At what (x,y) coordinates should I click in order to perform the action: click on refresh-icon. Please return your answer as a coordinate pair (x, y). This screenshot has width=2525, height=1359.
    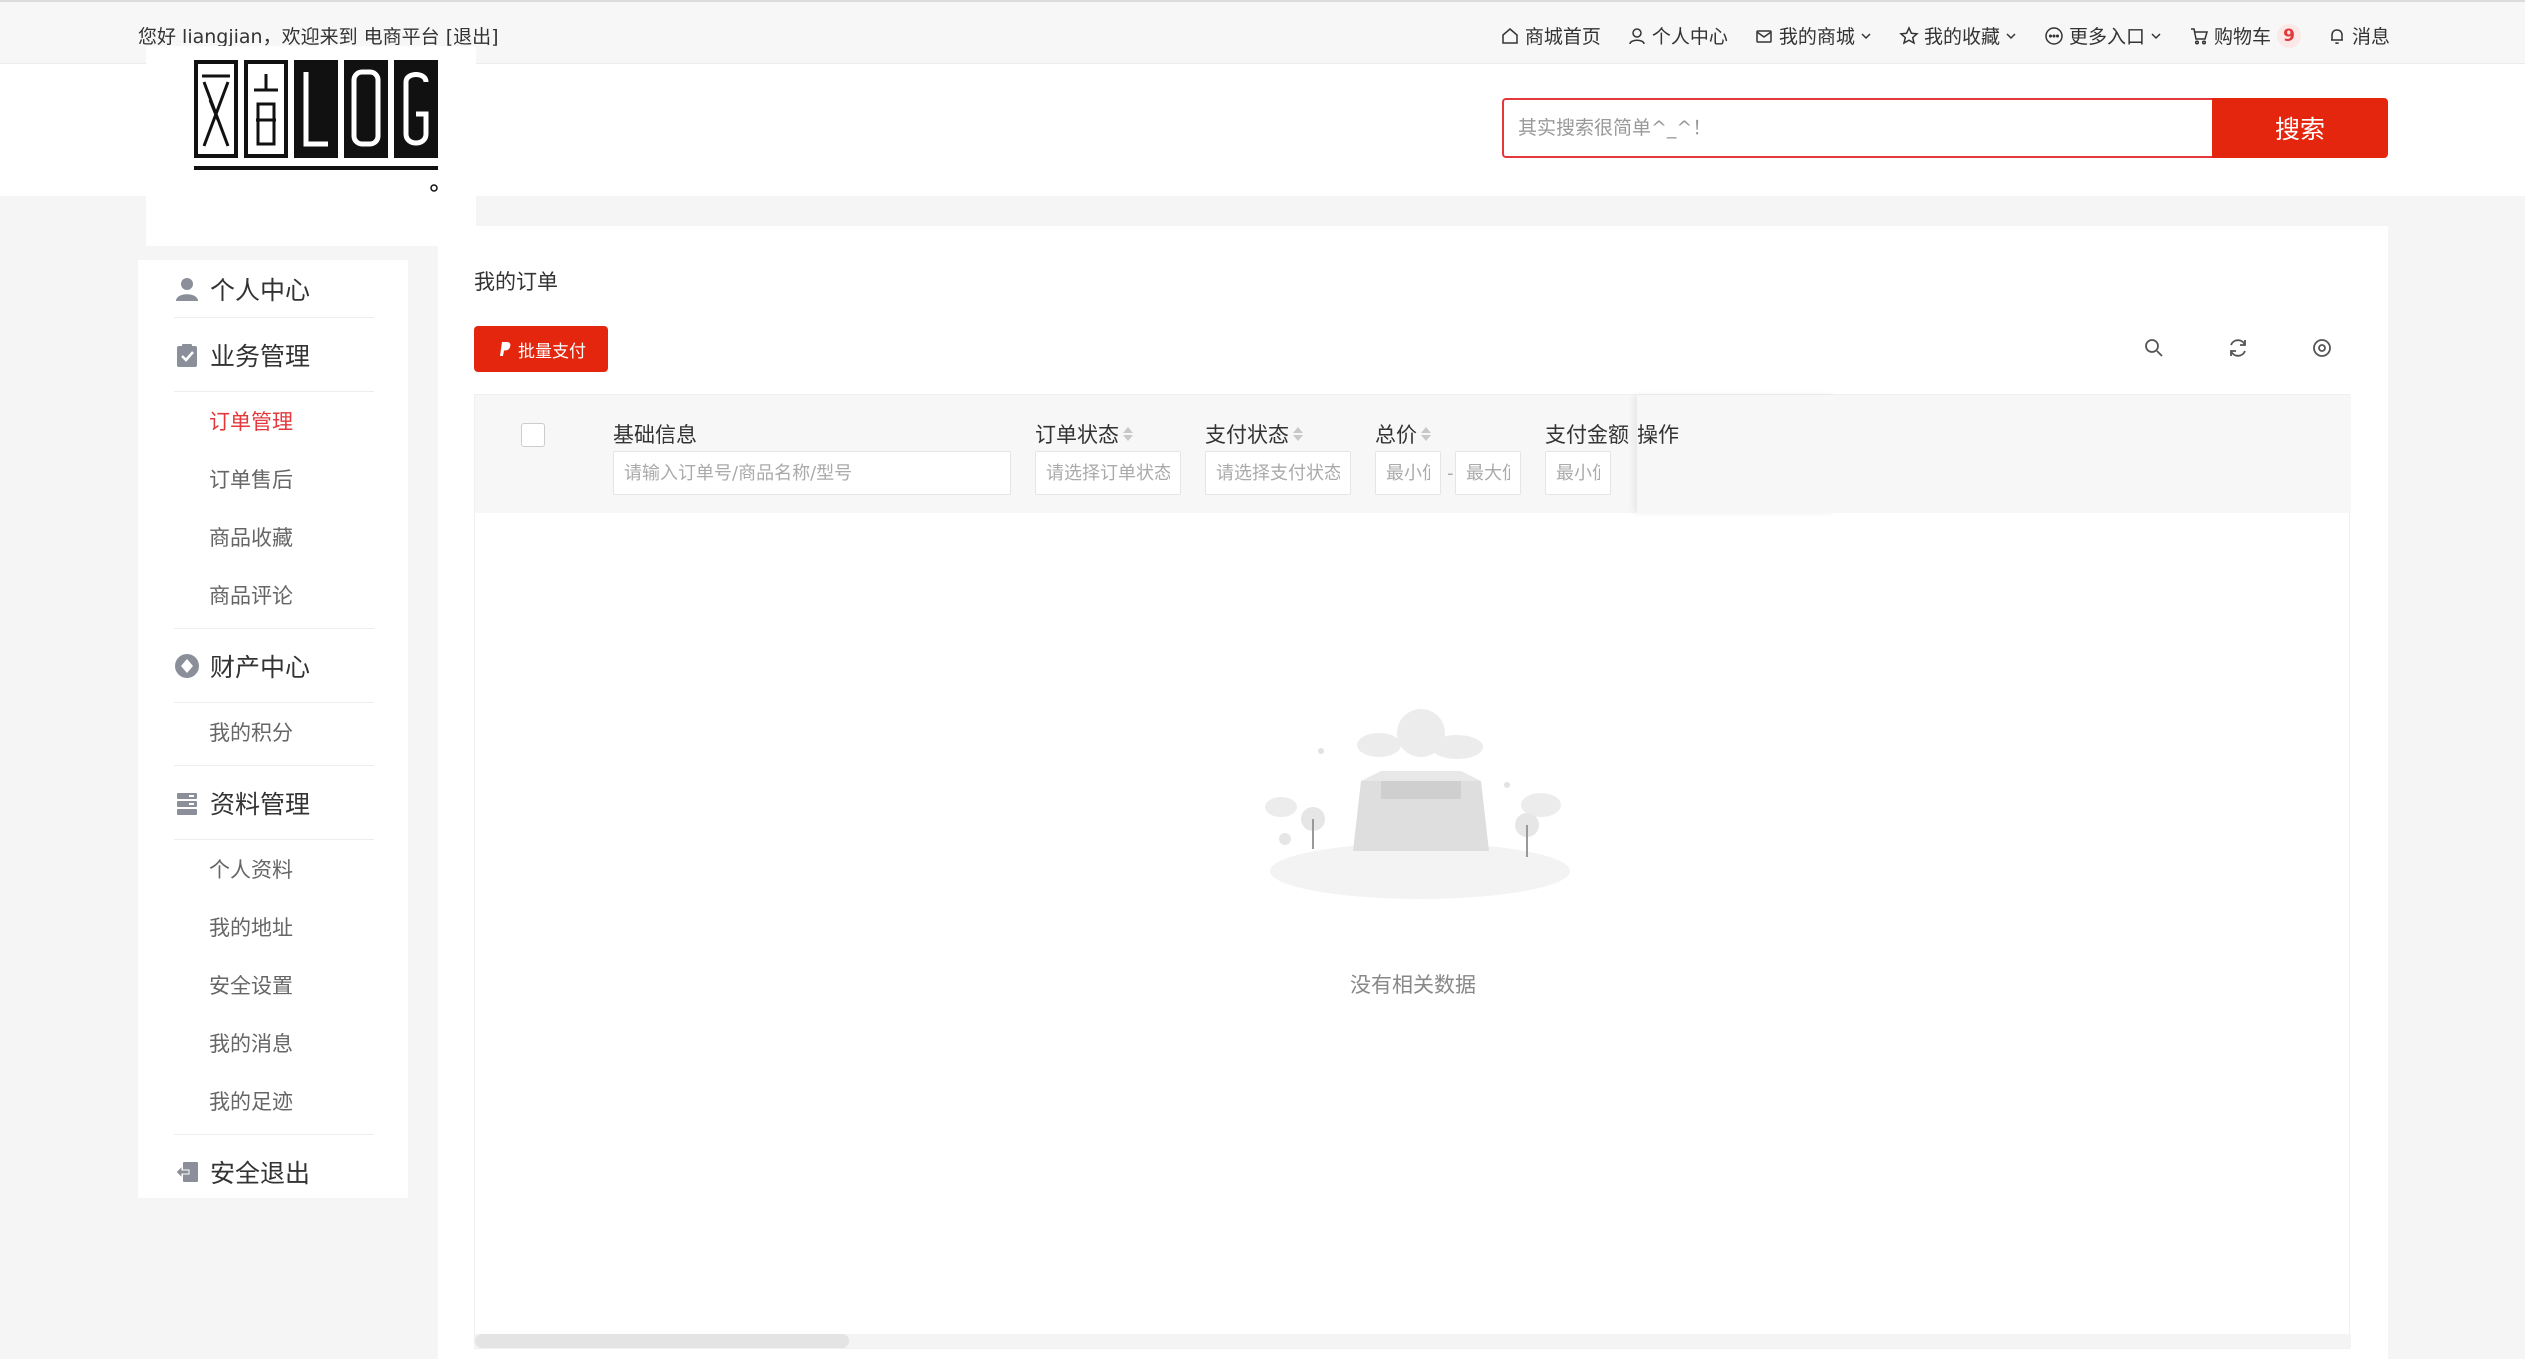
    Looking at the image, I should click on (2238, 348).